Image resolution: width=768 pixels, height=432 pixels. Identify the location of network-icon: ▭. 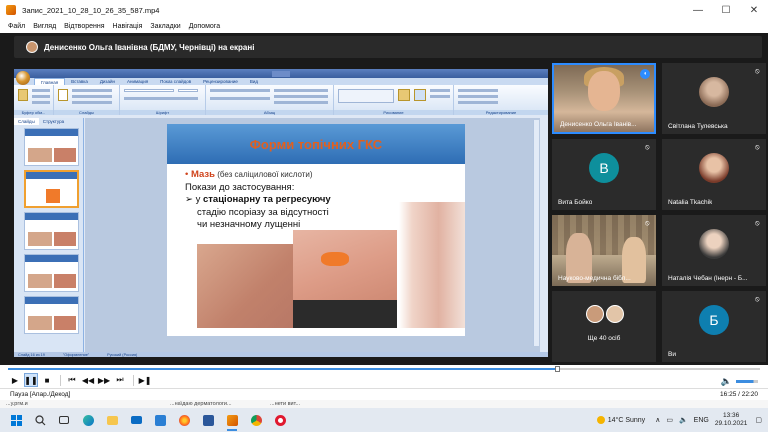
(669, 420).